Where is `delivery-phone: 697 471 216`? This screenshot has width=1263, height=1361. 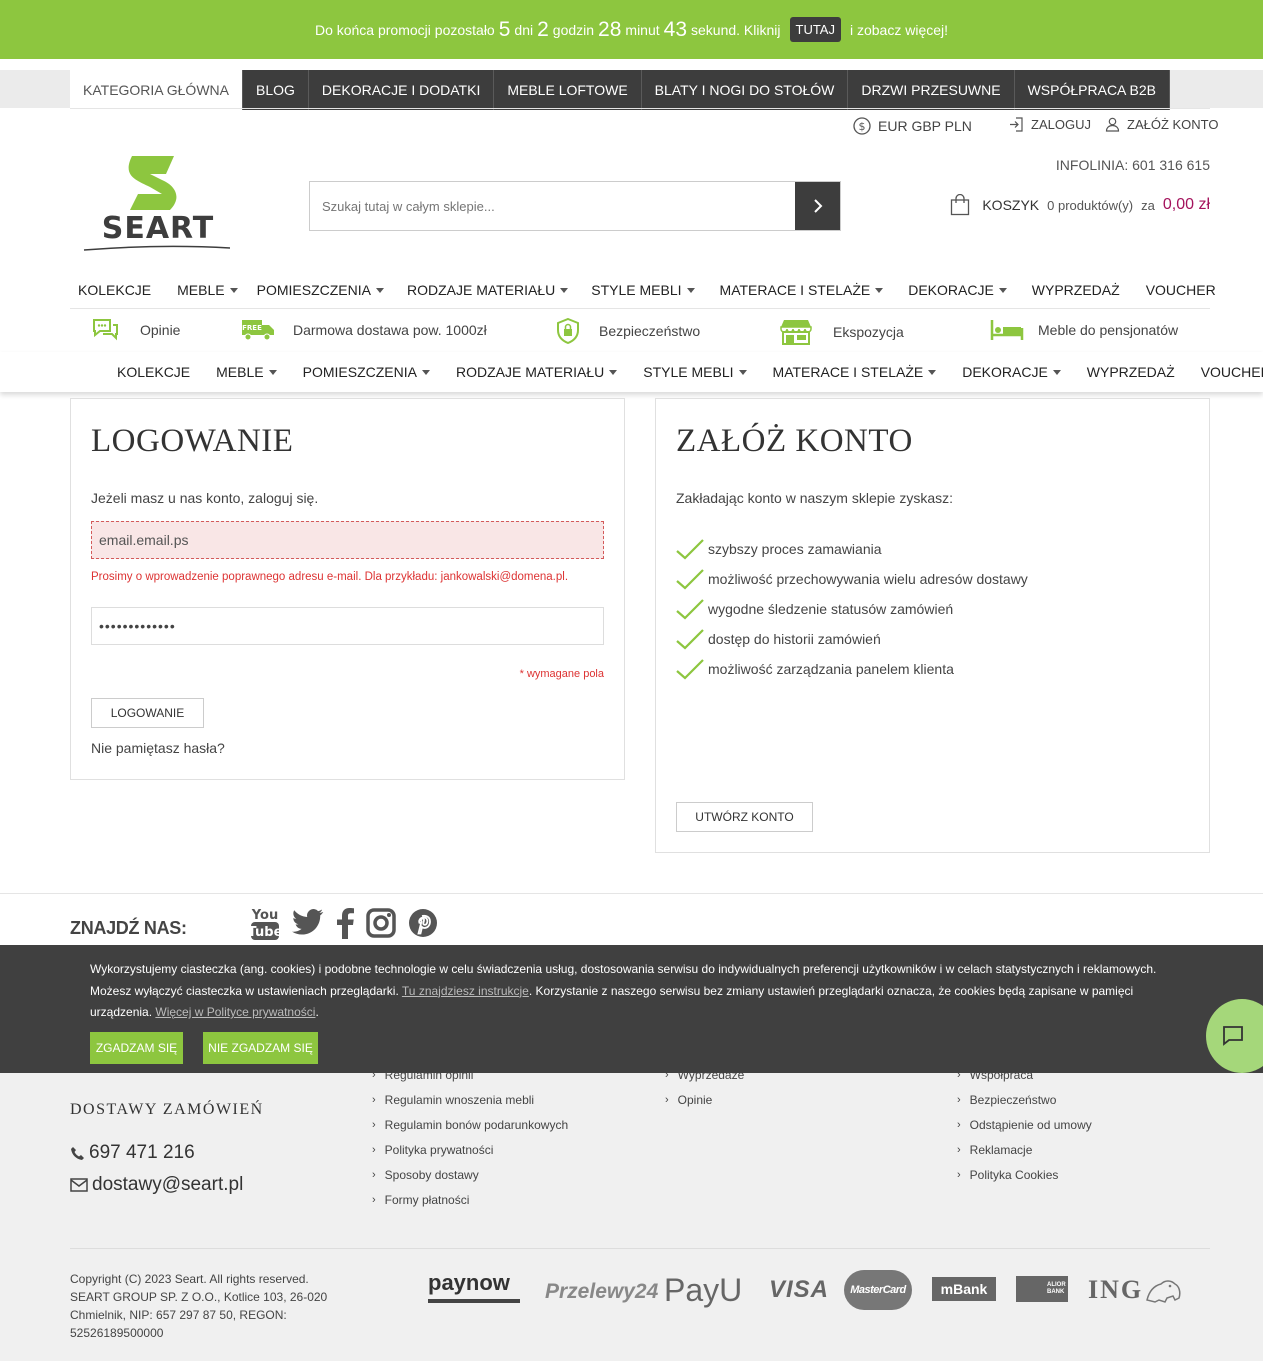 delivery-phone: 697 471 216 is located at coordinates (132, 1153).